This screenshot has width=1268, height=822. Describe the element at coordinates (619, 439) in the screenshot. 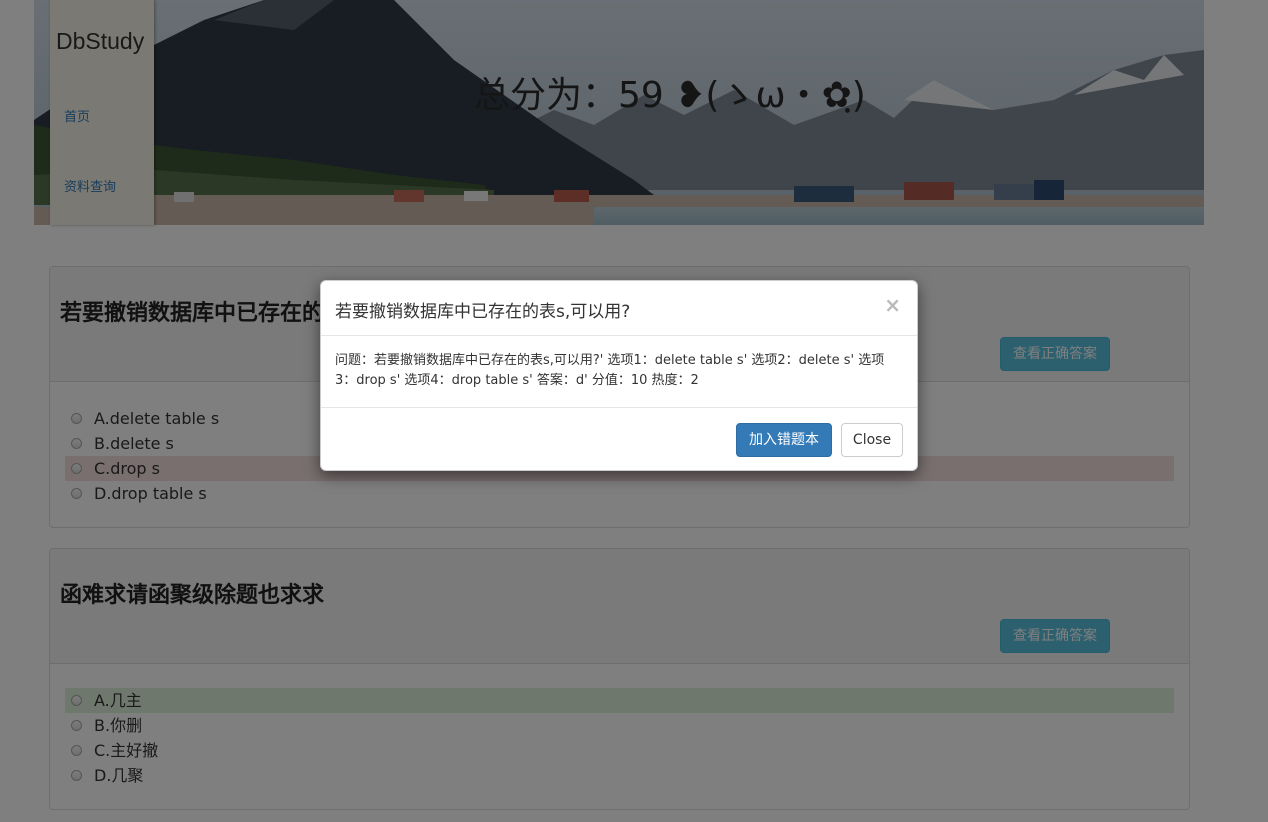

I see `modal-footer: 加入错题本 Close` at that location.